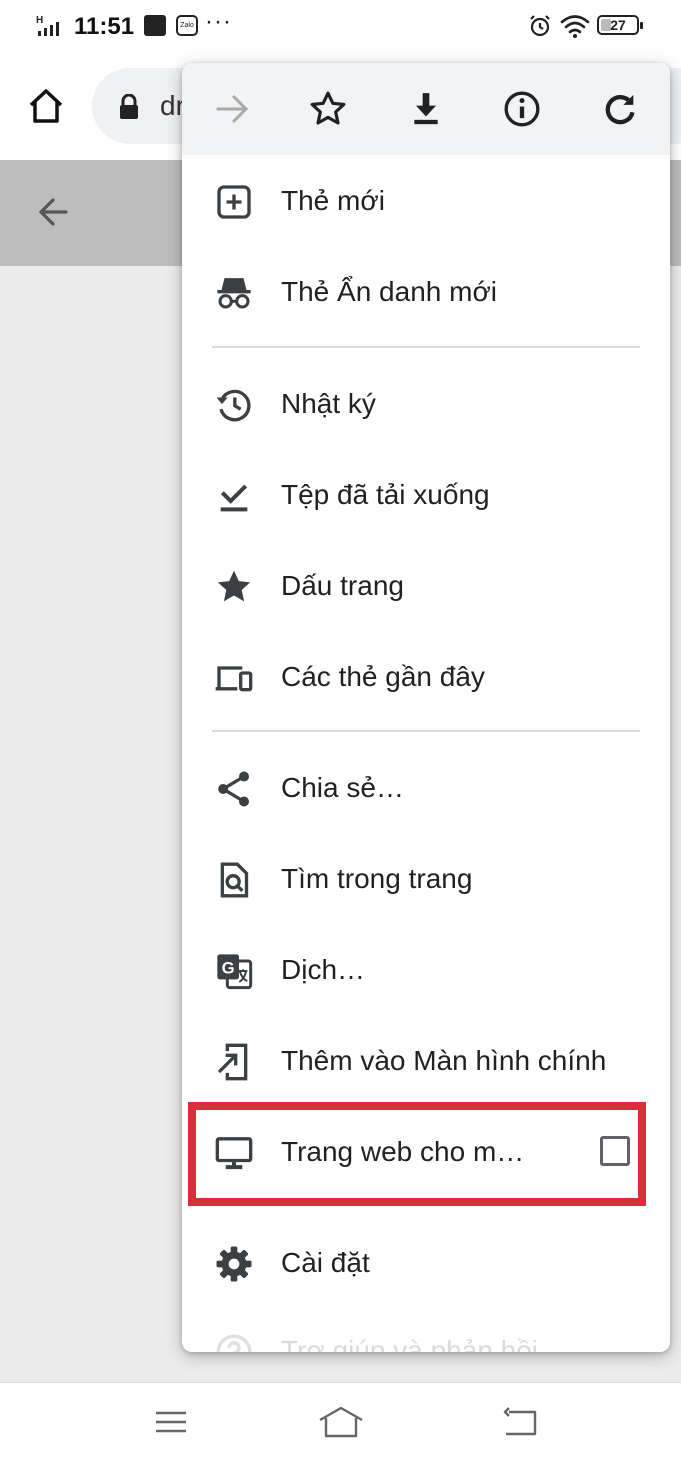 This screenshot has height=1461, width=681. What do you see at coordinates (234, 202) in the screenshot?
I see `new-tab-icon` at bounding box center [234, 202].